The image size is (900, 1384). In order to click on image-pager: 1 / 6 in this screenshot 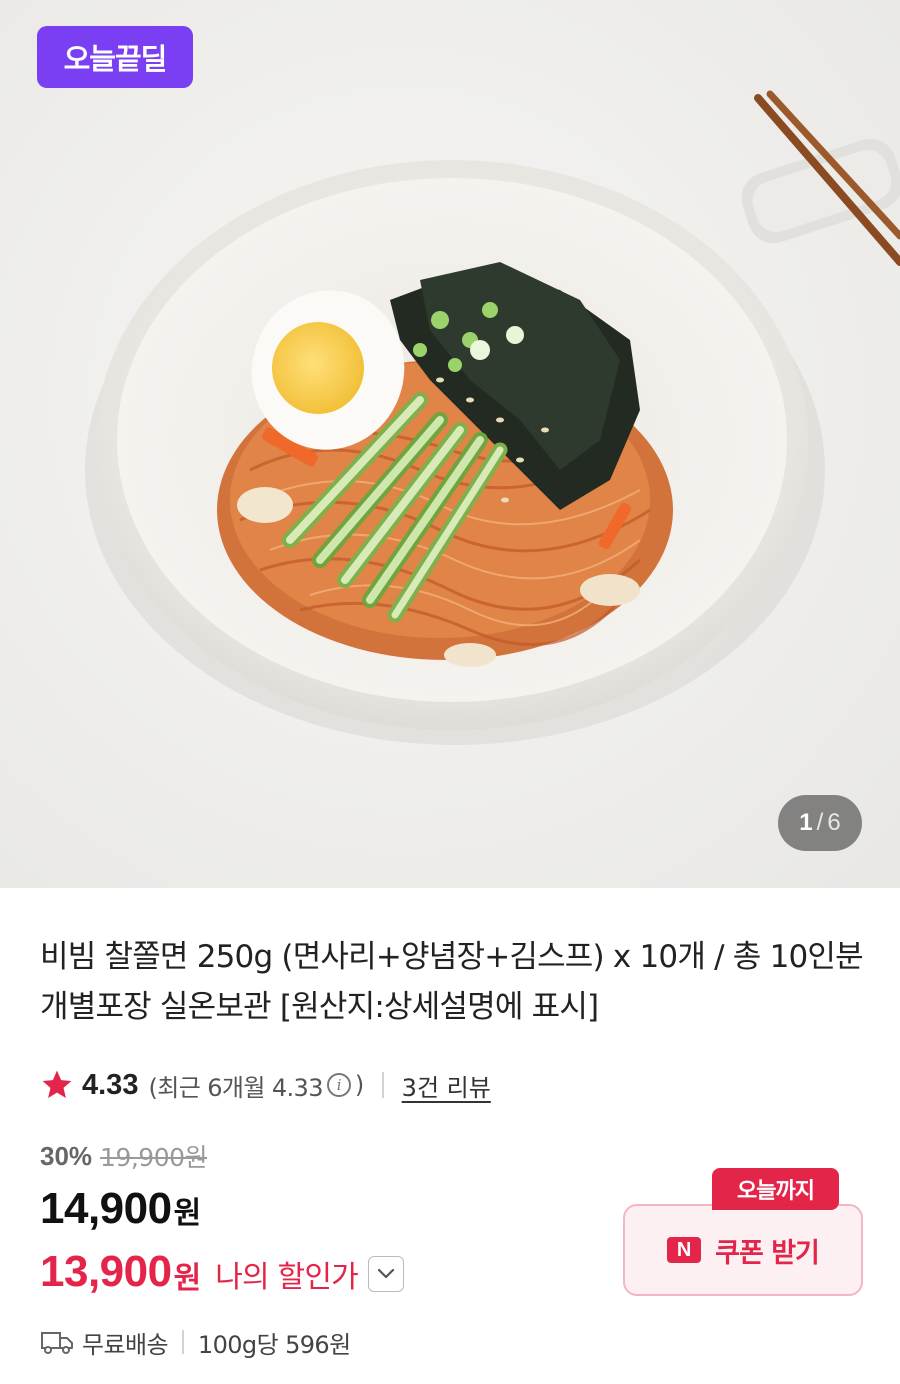, I will do `click(820, 823)`.